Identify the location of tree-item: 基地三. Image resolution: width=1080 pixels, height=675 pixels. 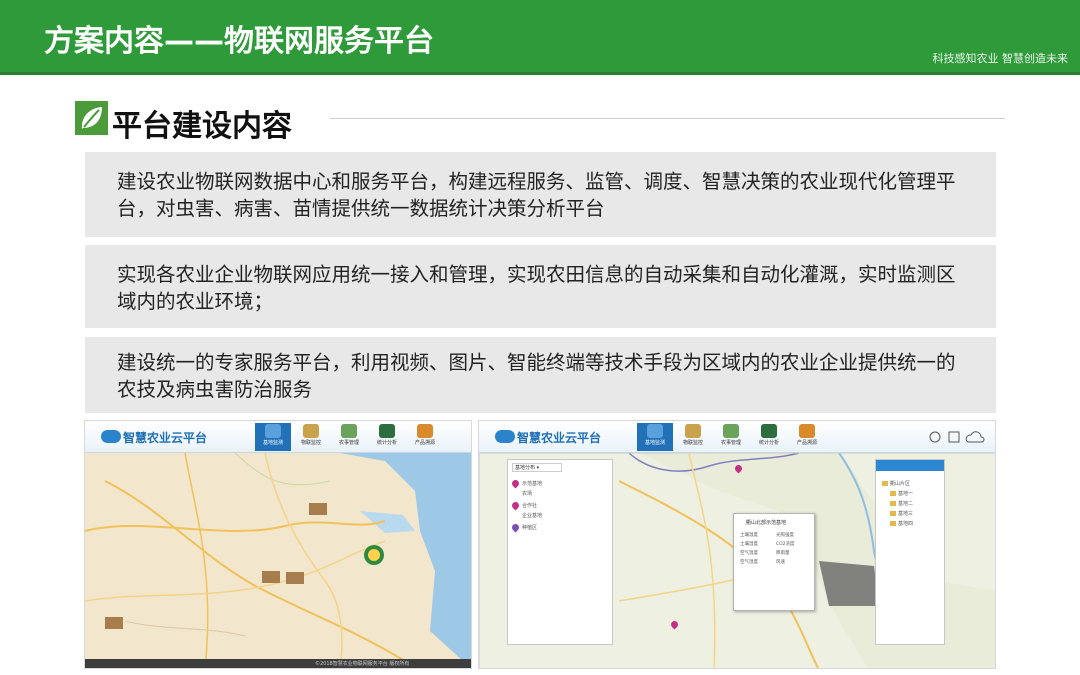
(901, 513).